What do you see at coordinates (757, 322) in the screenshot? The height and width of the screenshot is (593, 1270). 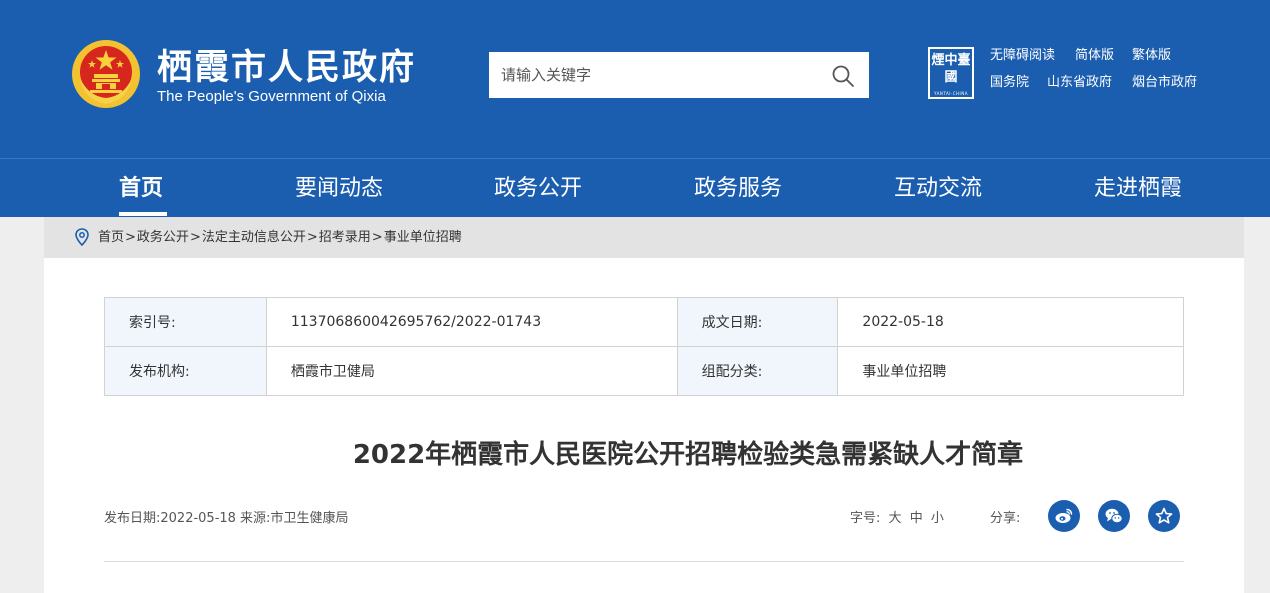 I see `document-date-label: 成文日期:` at bounding box center [757, 322].